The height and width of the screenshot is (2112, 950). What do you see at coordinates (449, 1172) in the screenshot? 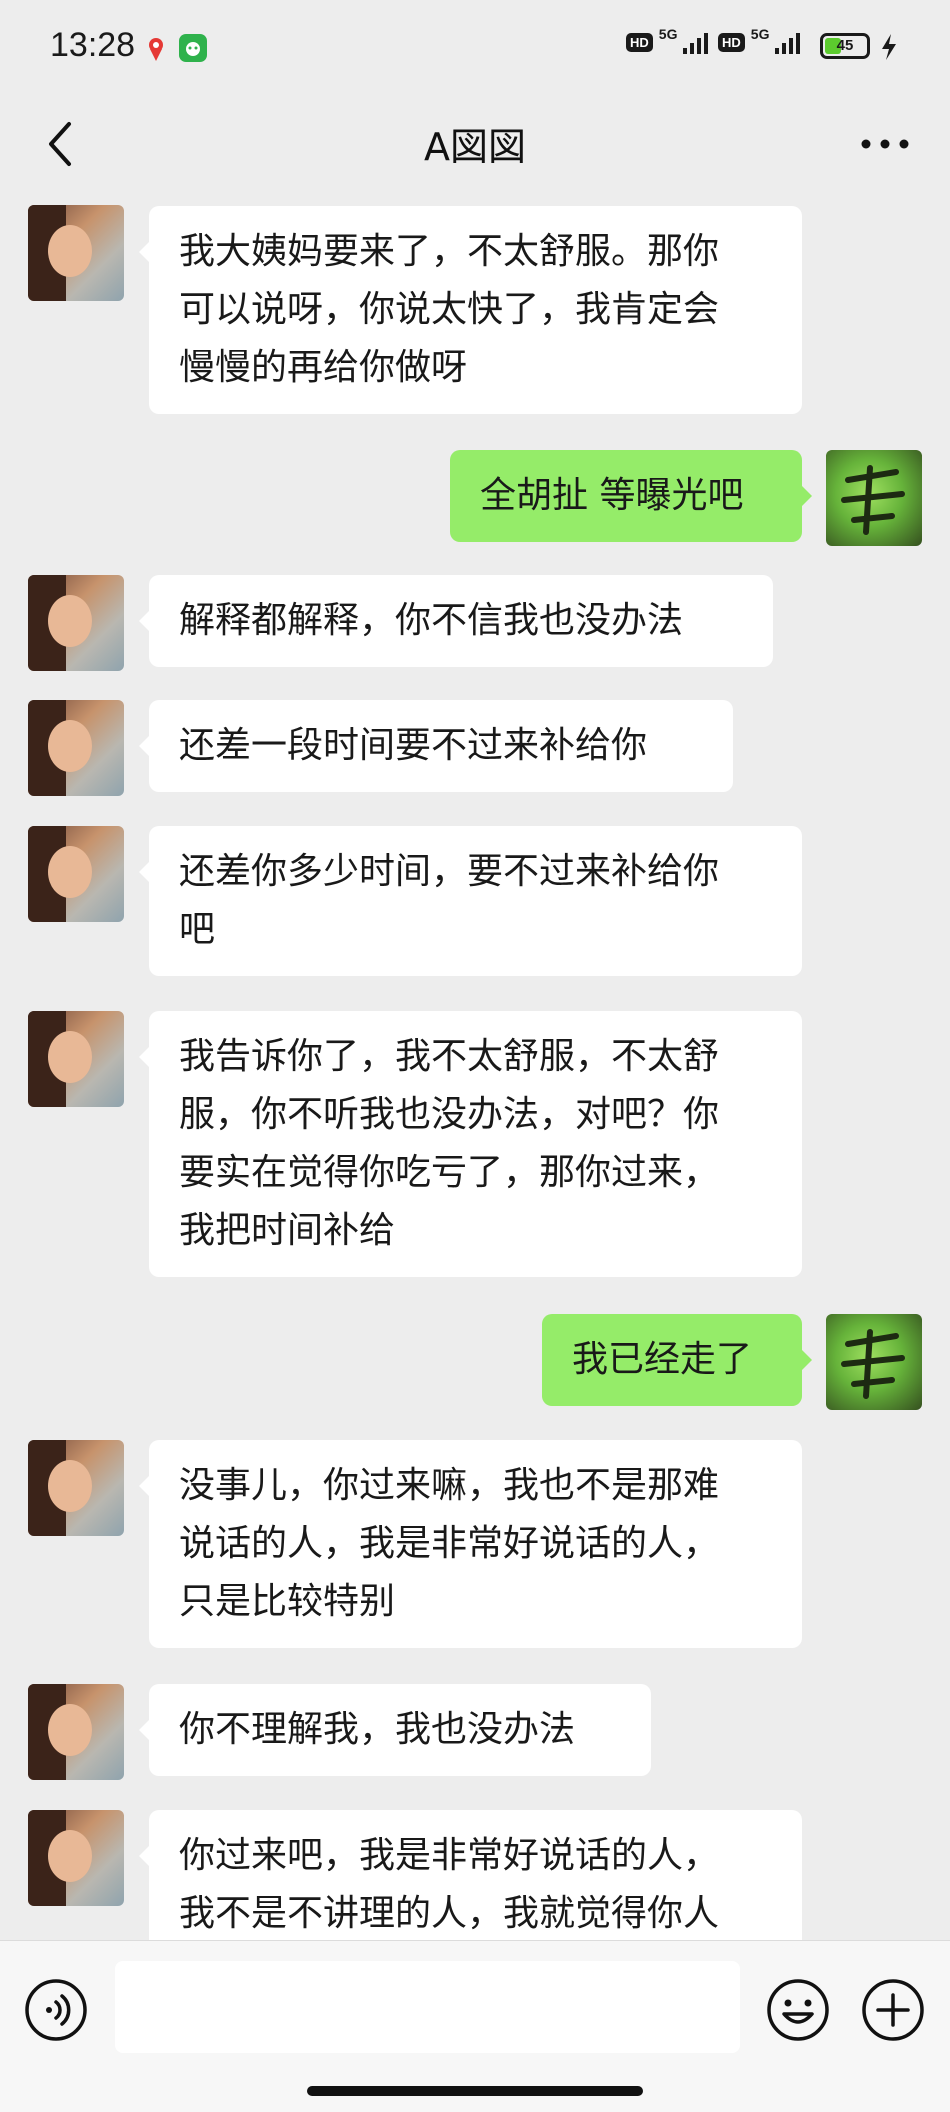
I see `message-line: 要实在觉得你吃亏了，那你过来，` at bounding box center [449, 1172].